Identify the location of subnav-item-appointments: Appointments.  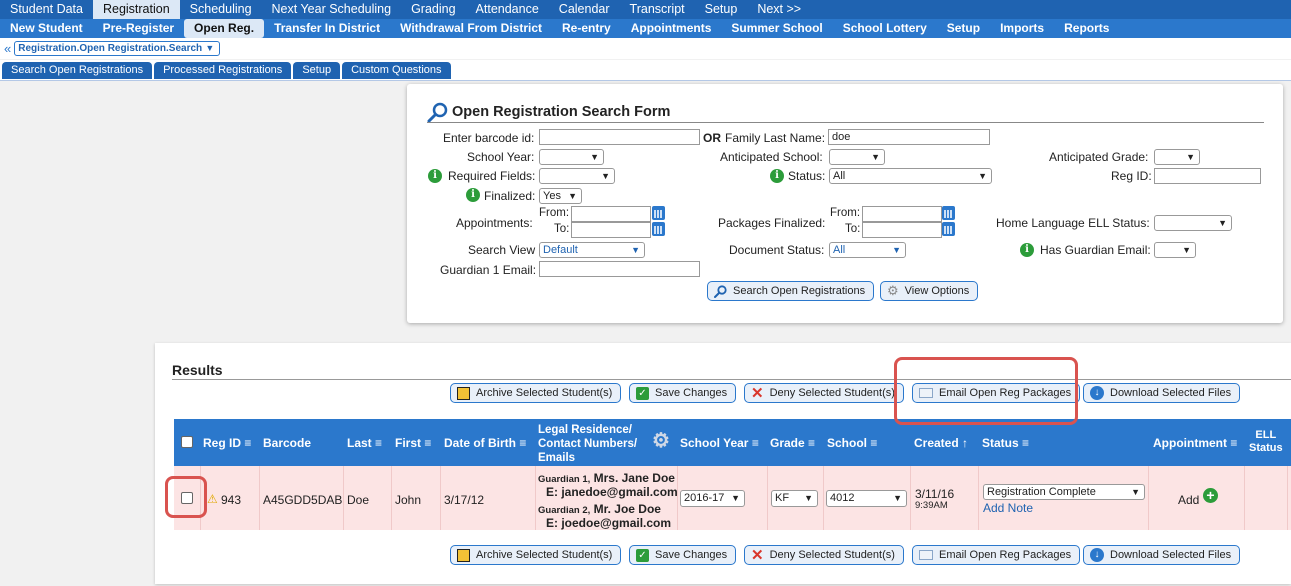
(671, 28).